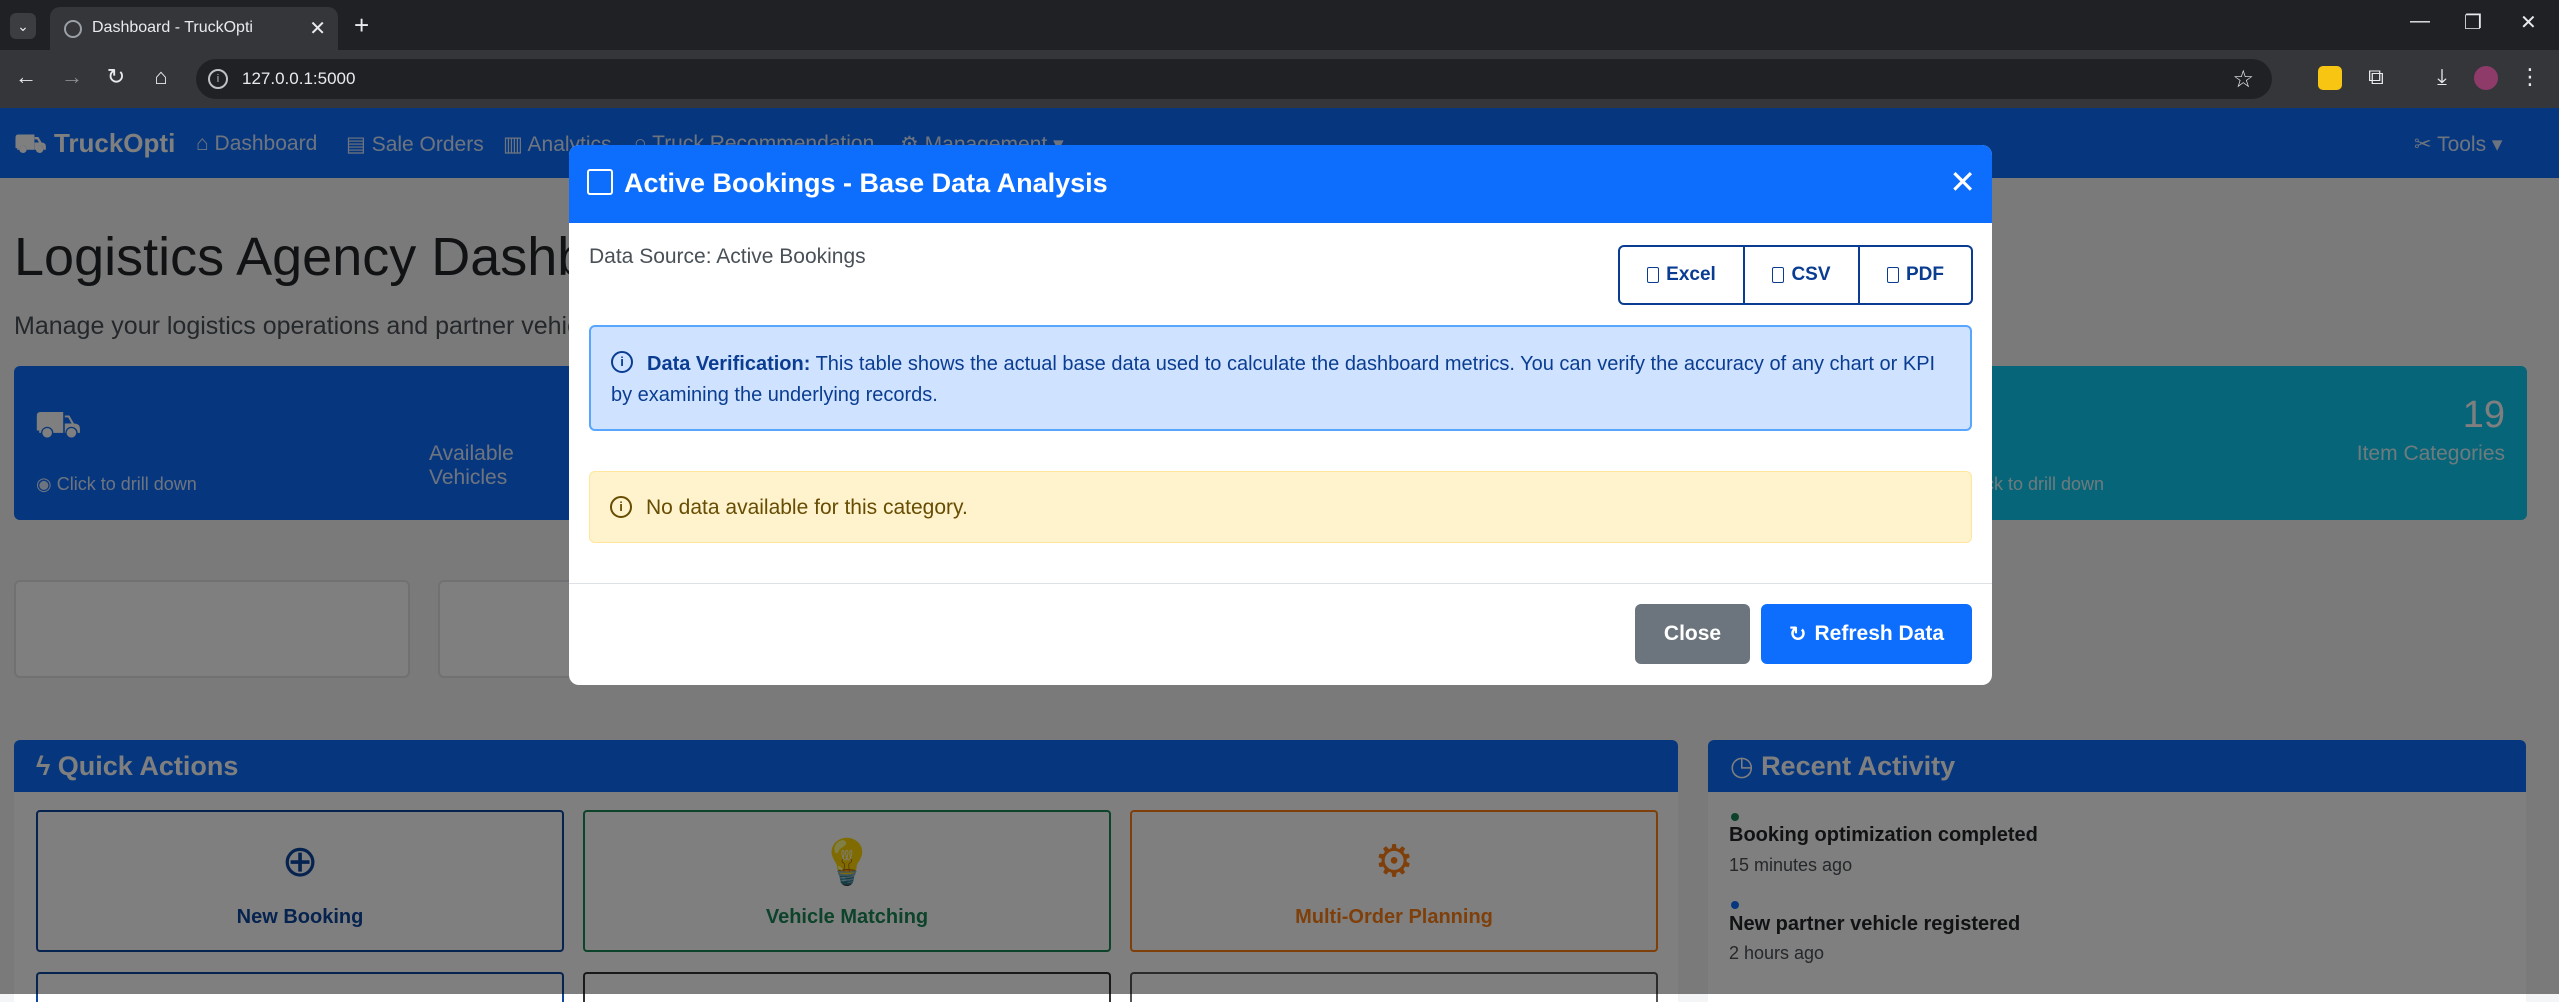  I want to click on modal-footer-divider, so click(1280, 583).